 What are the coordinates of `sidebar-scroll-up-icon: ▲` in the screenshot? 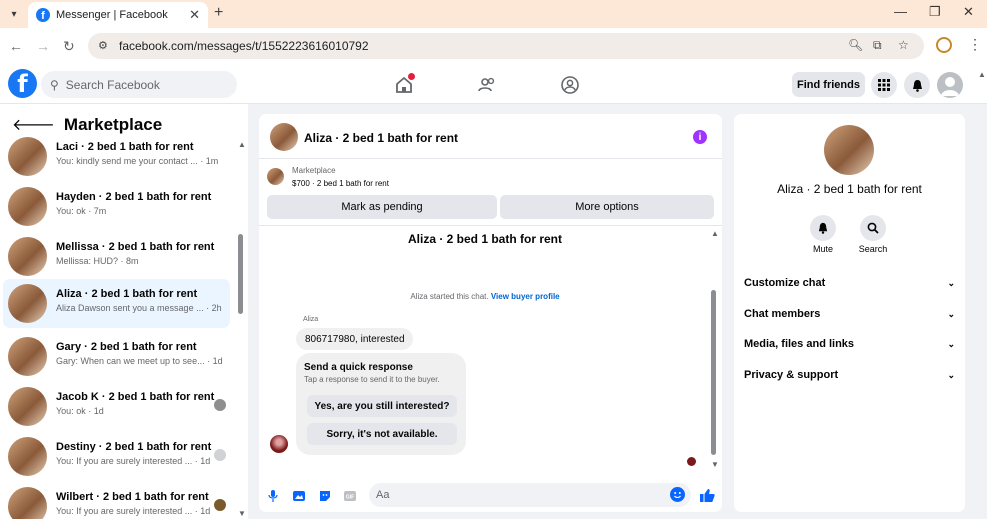 It's located at (242, 144).